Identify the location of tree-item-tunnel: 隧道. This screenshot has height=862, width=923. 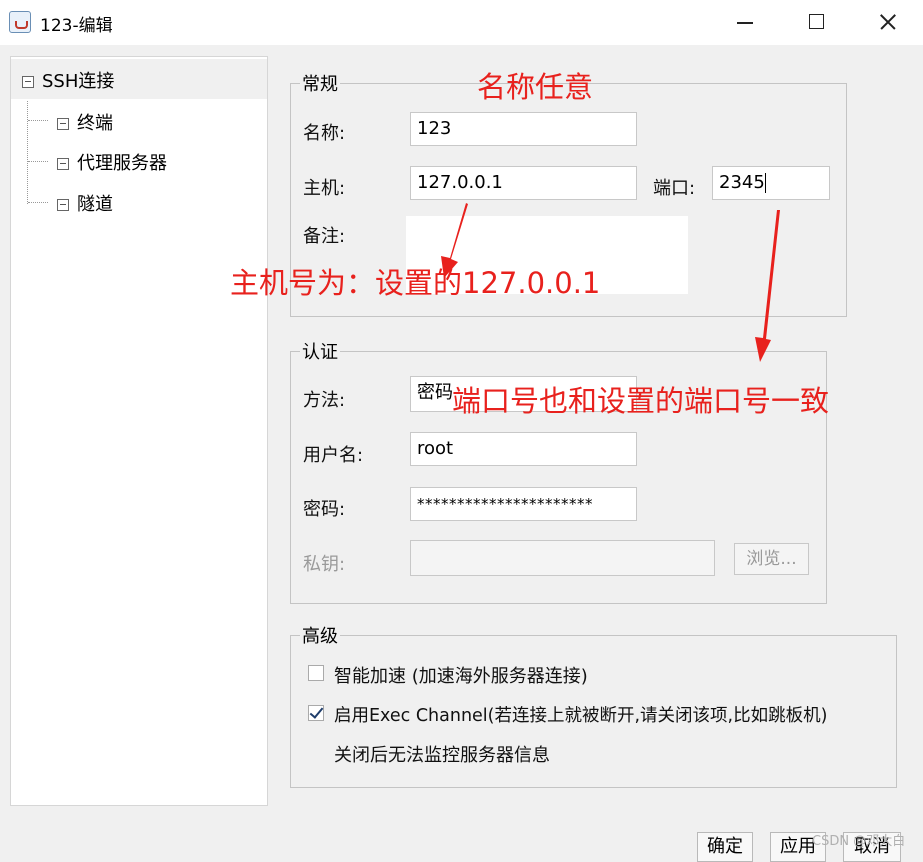
(85, 203).